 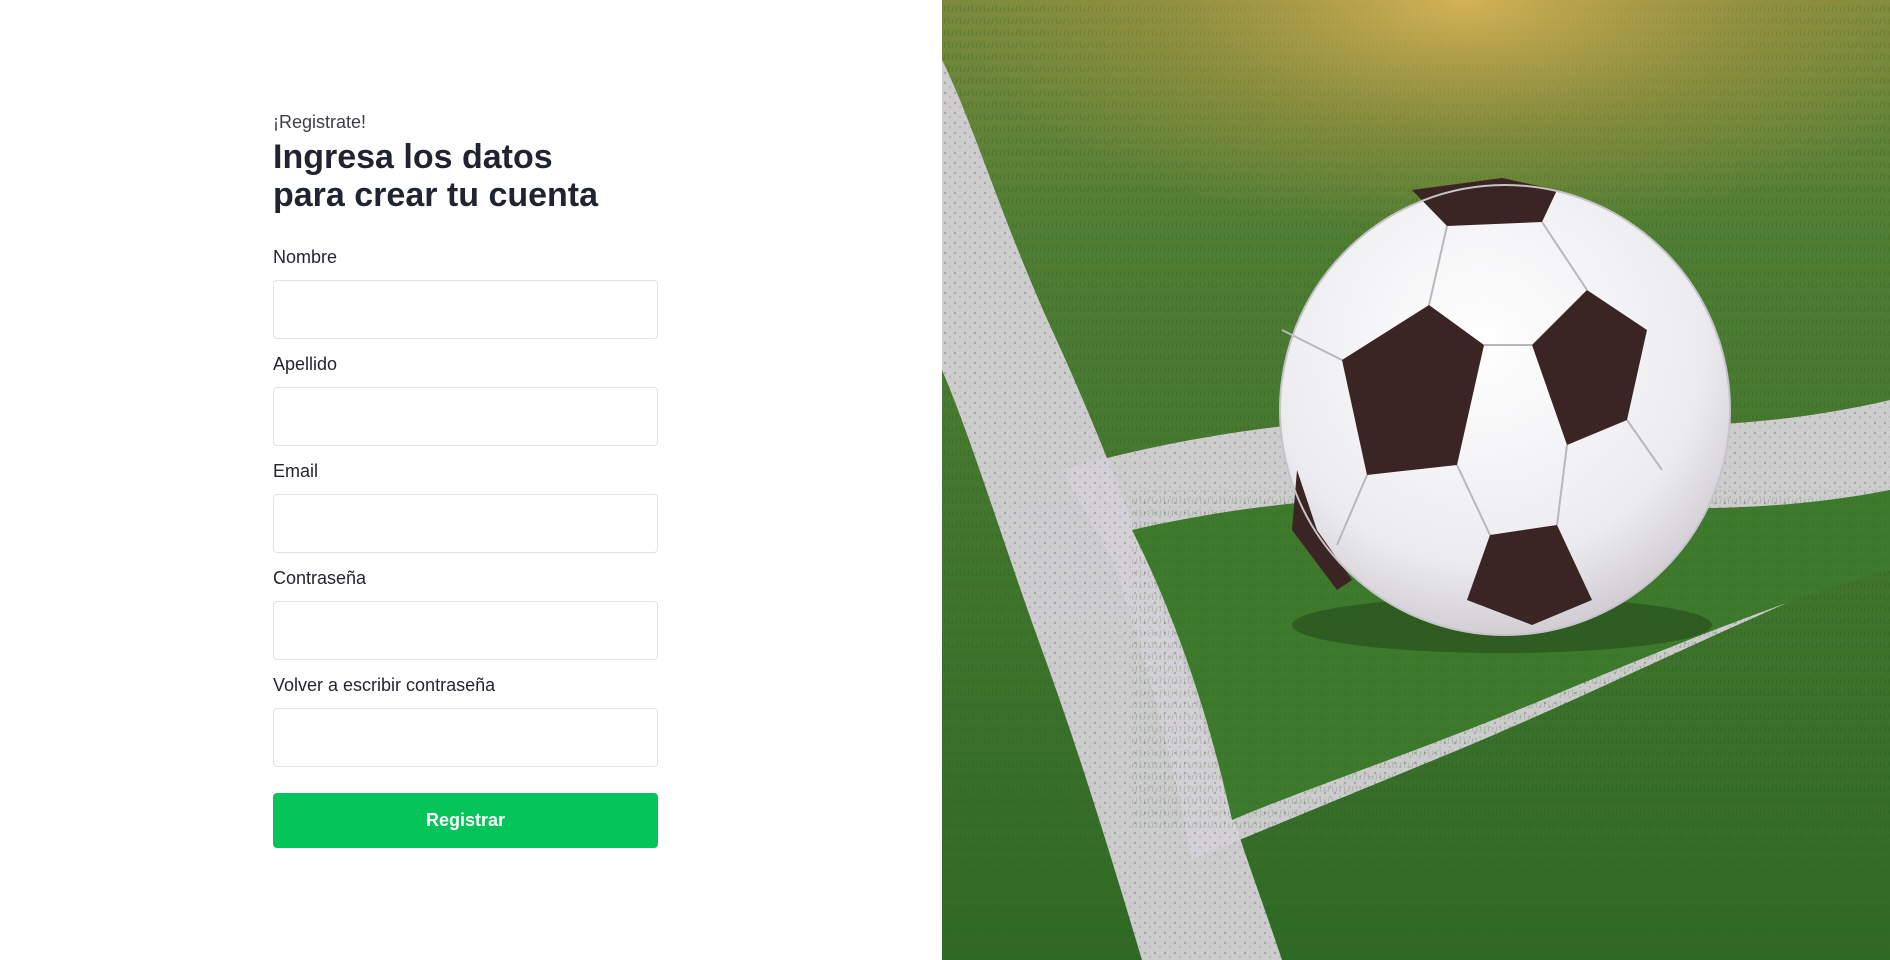 I want to click on register-button: Registrar, so click(x=465, y=820).